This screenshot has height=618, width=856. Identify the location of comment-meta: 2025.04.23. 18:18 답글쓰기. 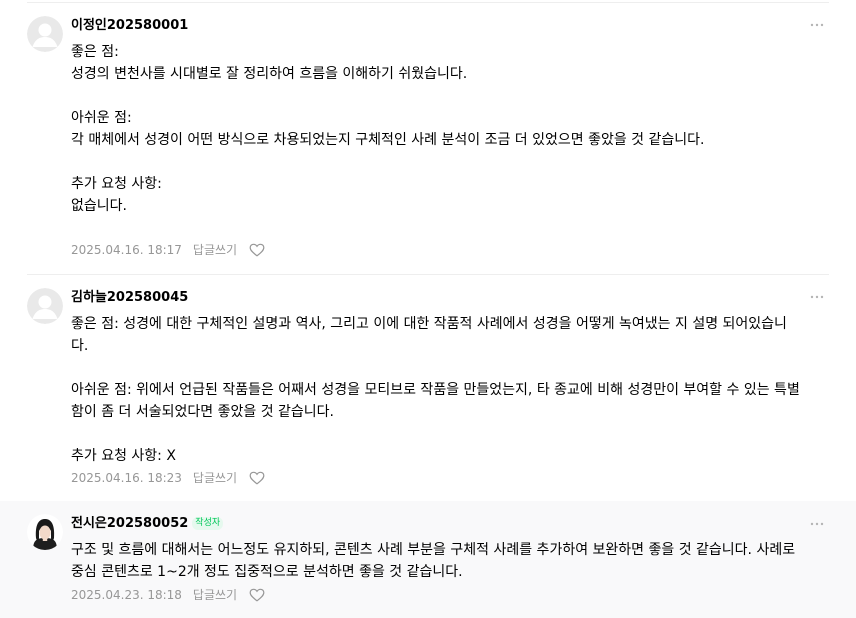
(168, 595).